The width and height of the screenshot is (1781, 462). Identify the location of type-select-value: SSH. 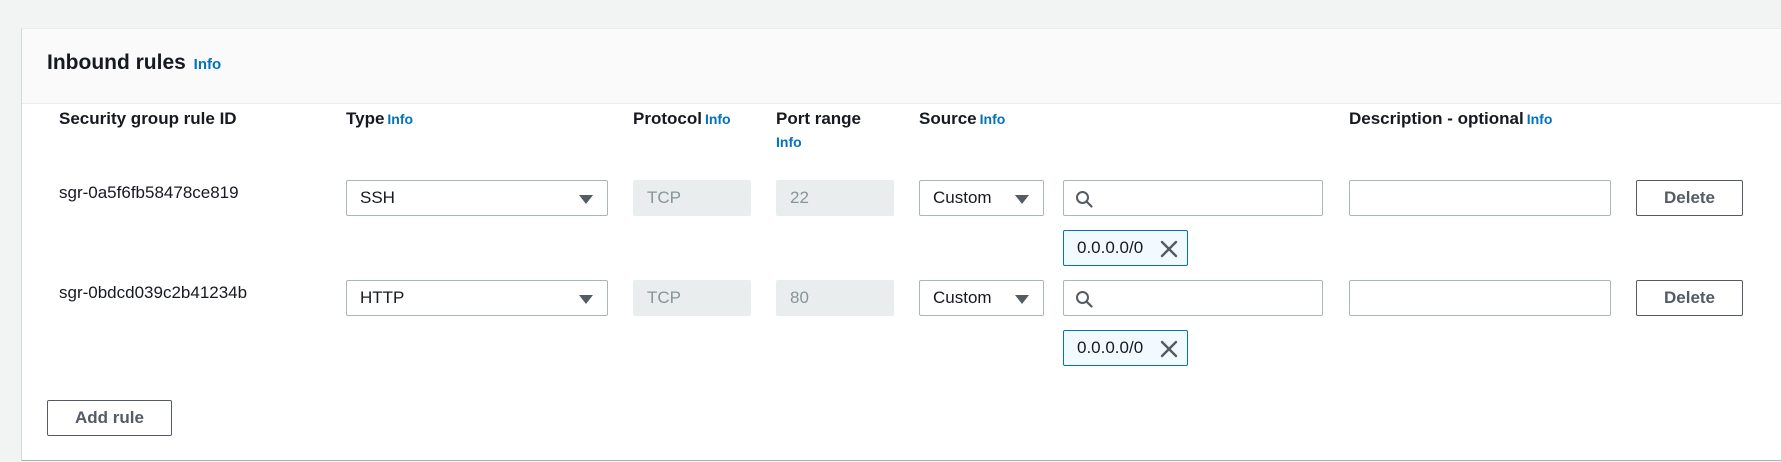
(377, 197).